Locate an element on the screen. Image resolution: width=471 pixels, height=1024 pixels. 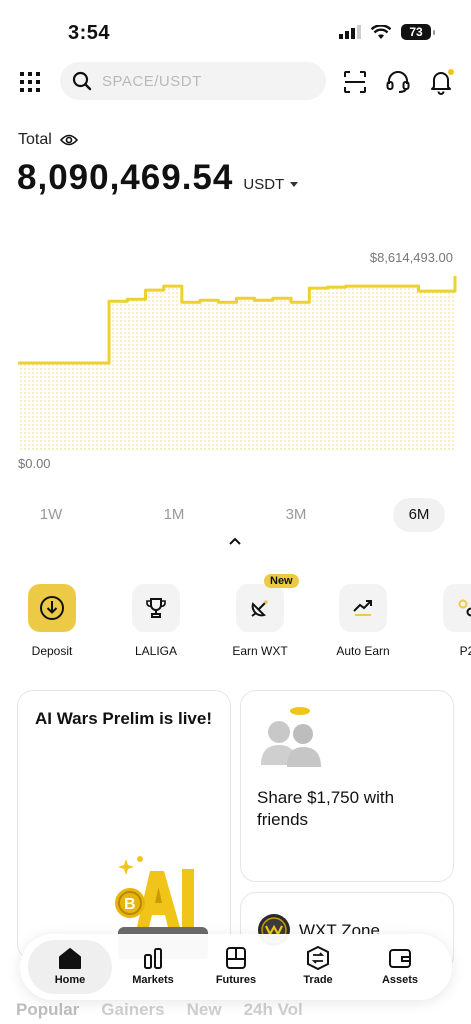
top-header is located at coordinates (235, 82).